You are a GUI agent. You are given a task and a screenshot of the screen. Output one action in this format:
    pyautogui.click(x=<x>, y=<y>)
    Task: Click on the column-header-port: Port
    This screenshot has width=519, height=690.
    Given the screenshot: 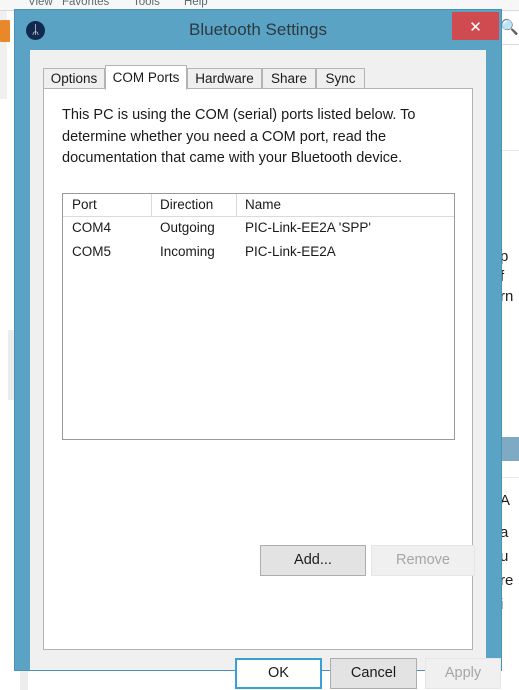 What is the action you would take?
    pyautogui.click(x=84, y=204)
    